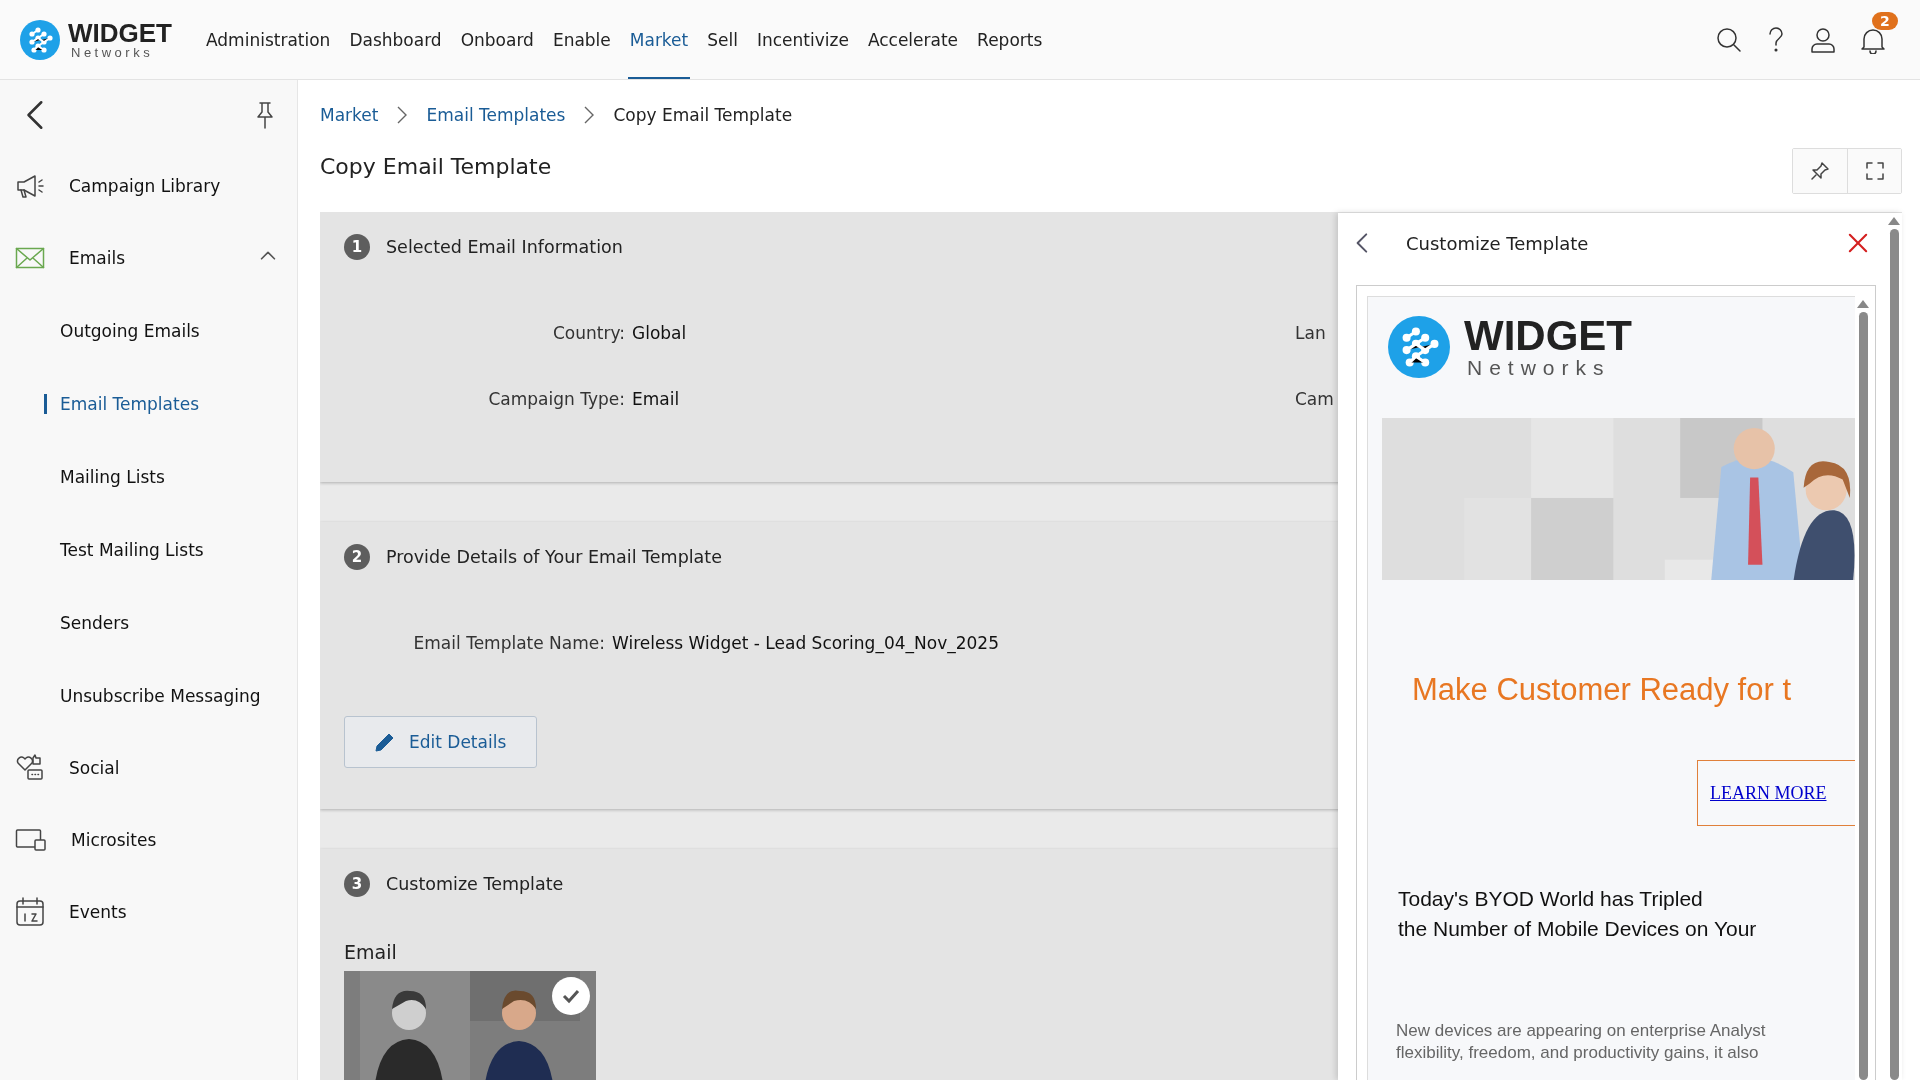  Describe the element at coordinates (1823, 39) in the screenshot. I see `user-icon` at that location.